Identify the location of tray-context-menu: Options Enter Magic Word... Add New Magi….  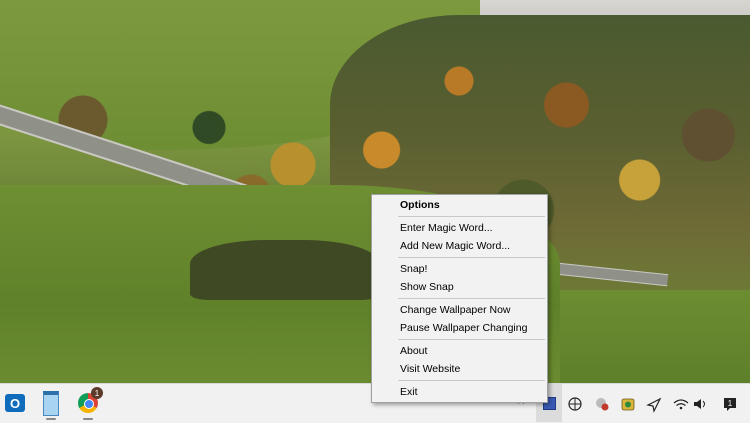
(459, 298).